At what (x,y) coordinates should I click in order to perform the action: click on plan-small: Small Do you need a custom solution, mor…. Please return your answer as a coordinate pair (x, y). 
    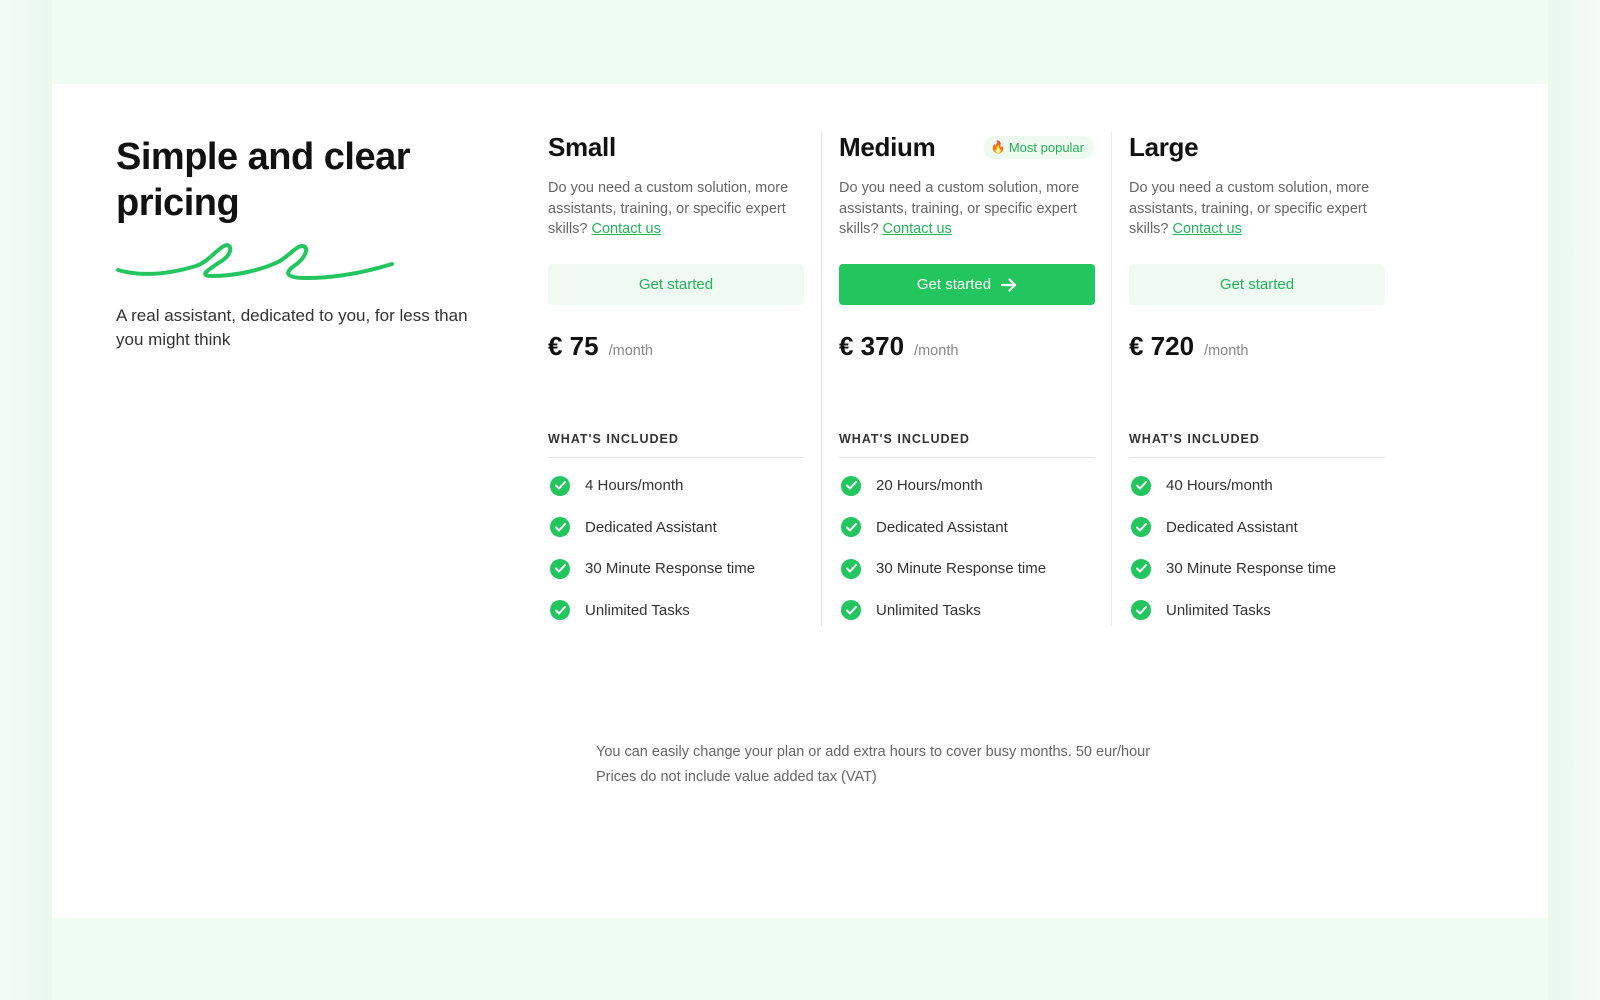
    Looking at the image, I should click on (676, 379).